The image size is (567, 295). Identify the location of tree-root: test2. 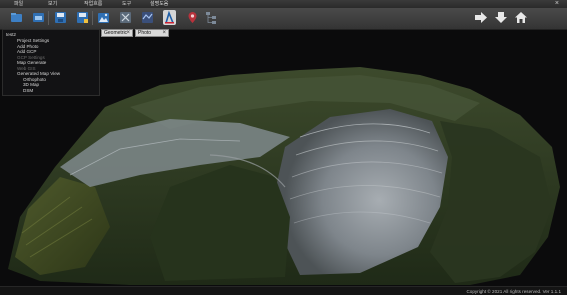
(11, 34).